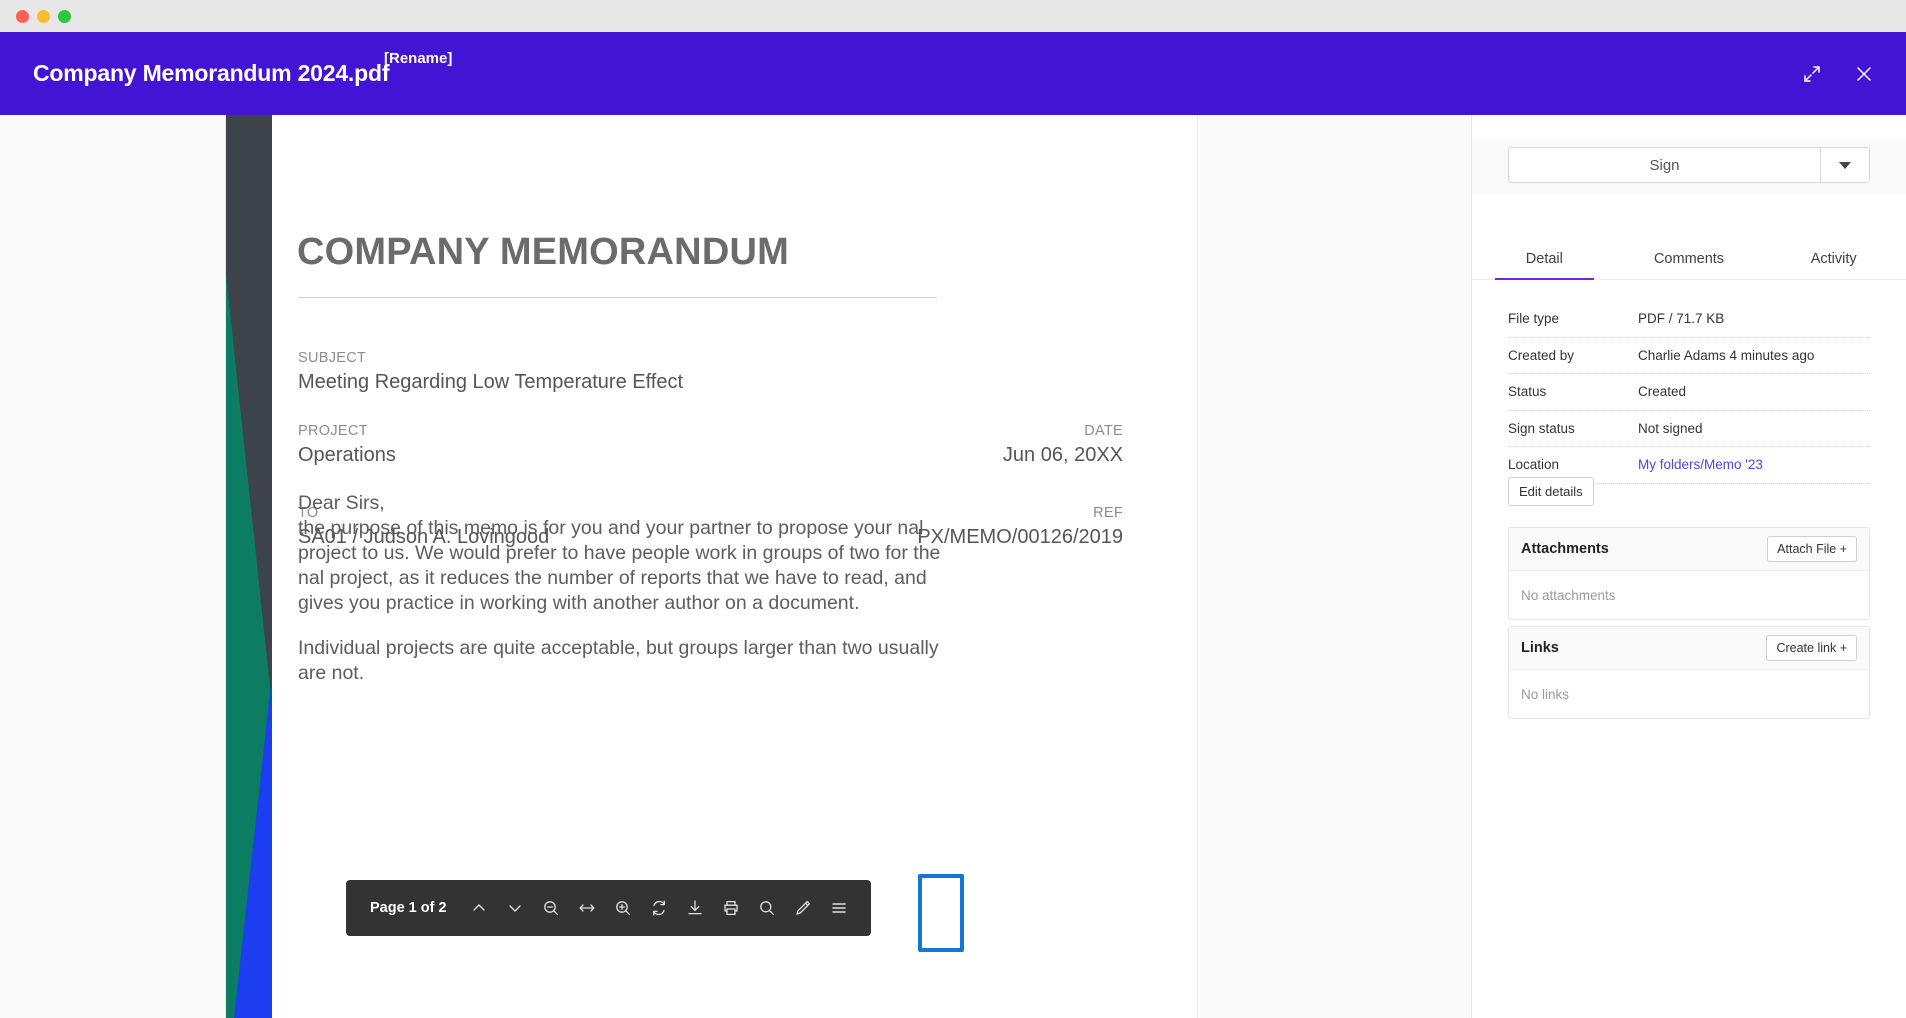 The width and height of the screenshot is (1906, 1018). What do you see at coordinates (587, 908) in the screenshot?
I see `fit-width-icon` at bounding box center [587, 908].